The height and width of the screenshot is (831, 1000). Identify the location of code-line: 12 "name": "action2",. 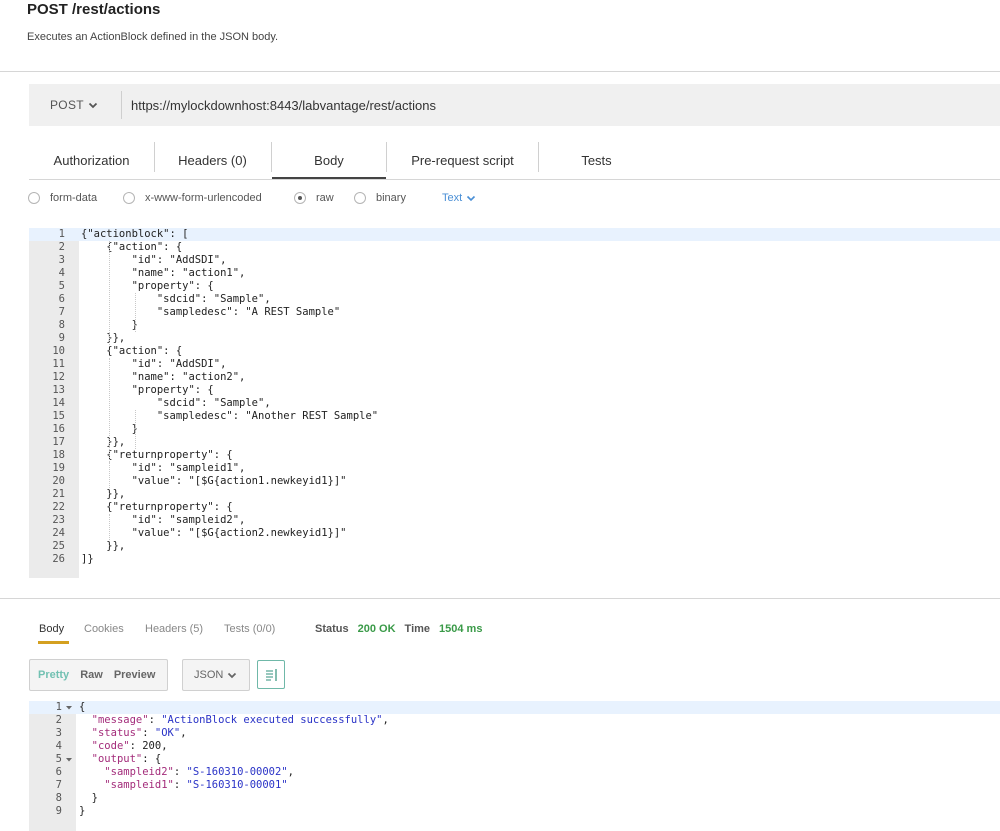
(514, 377).